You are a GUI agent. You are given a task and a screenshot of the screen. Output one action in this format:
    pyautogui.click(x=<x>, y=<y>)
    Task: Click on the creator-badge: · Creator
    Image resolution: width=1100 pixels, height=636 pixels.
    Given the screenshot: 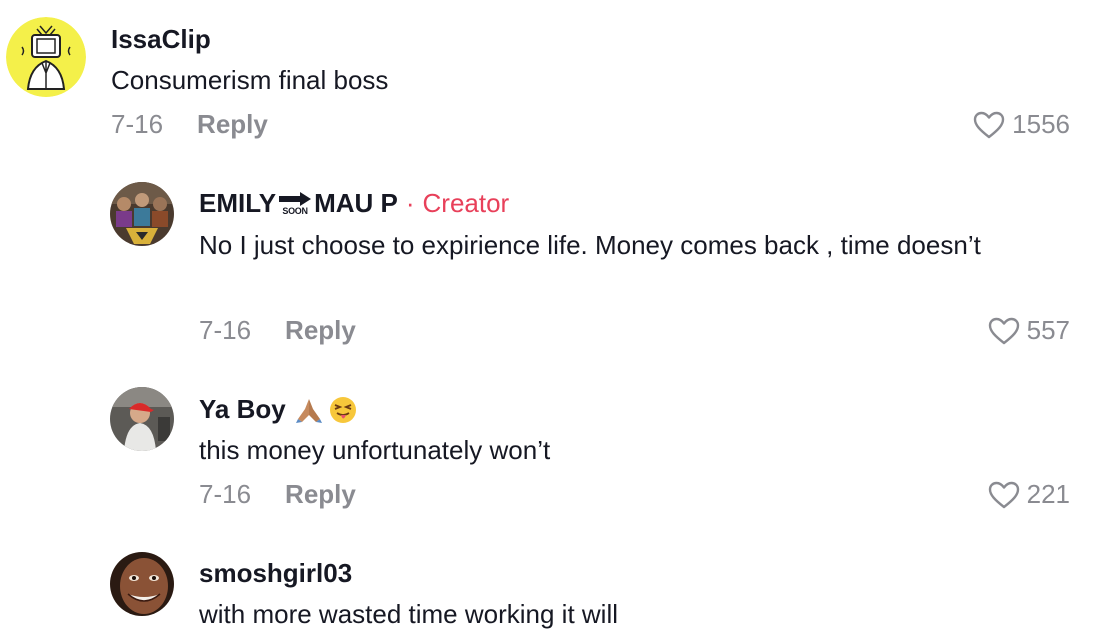 What is the action you would take?
    pyautogui.click(x=457, y=203)
    